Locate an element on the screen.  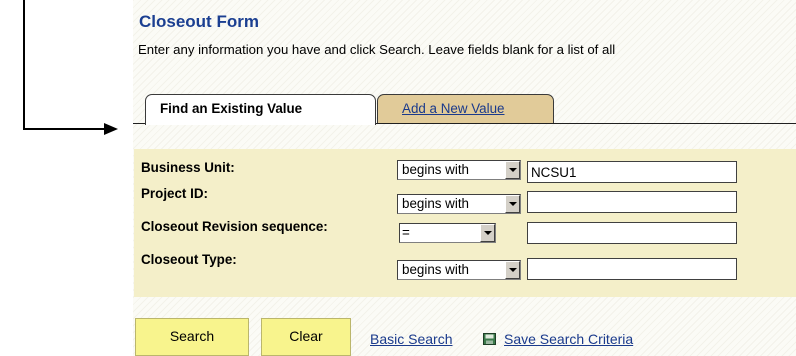
page-title: Closeout Form is located at coordinates (199, 21).